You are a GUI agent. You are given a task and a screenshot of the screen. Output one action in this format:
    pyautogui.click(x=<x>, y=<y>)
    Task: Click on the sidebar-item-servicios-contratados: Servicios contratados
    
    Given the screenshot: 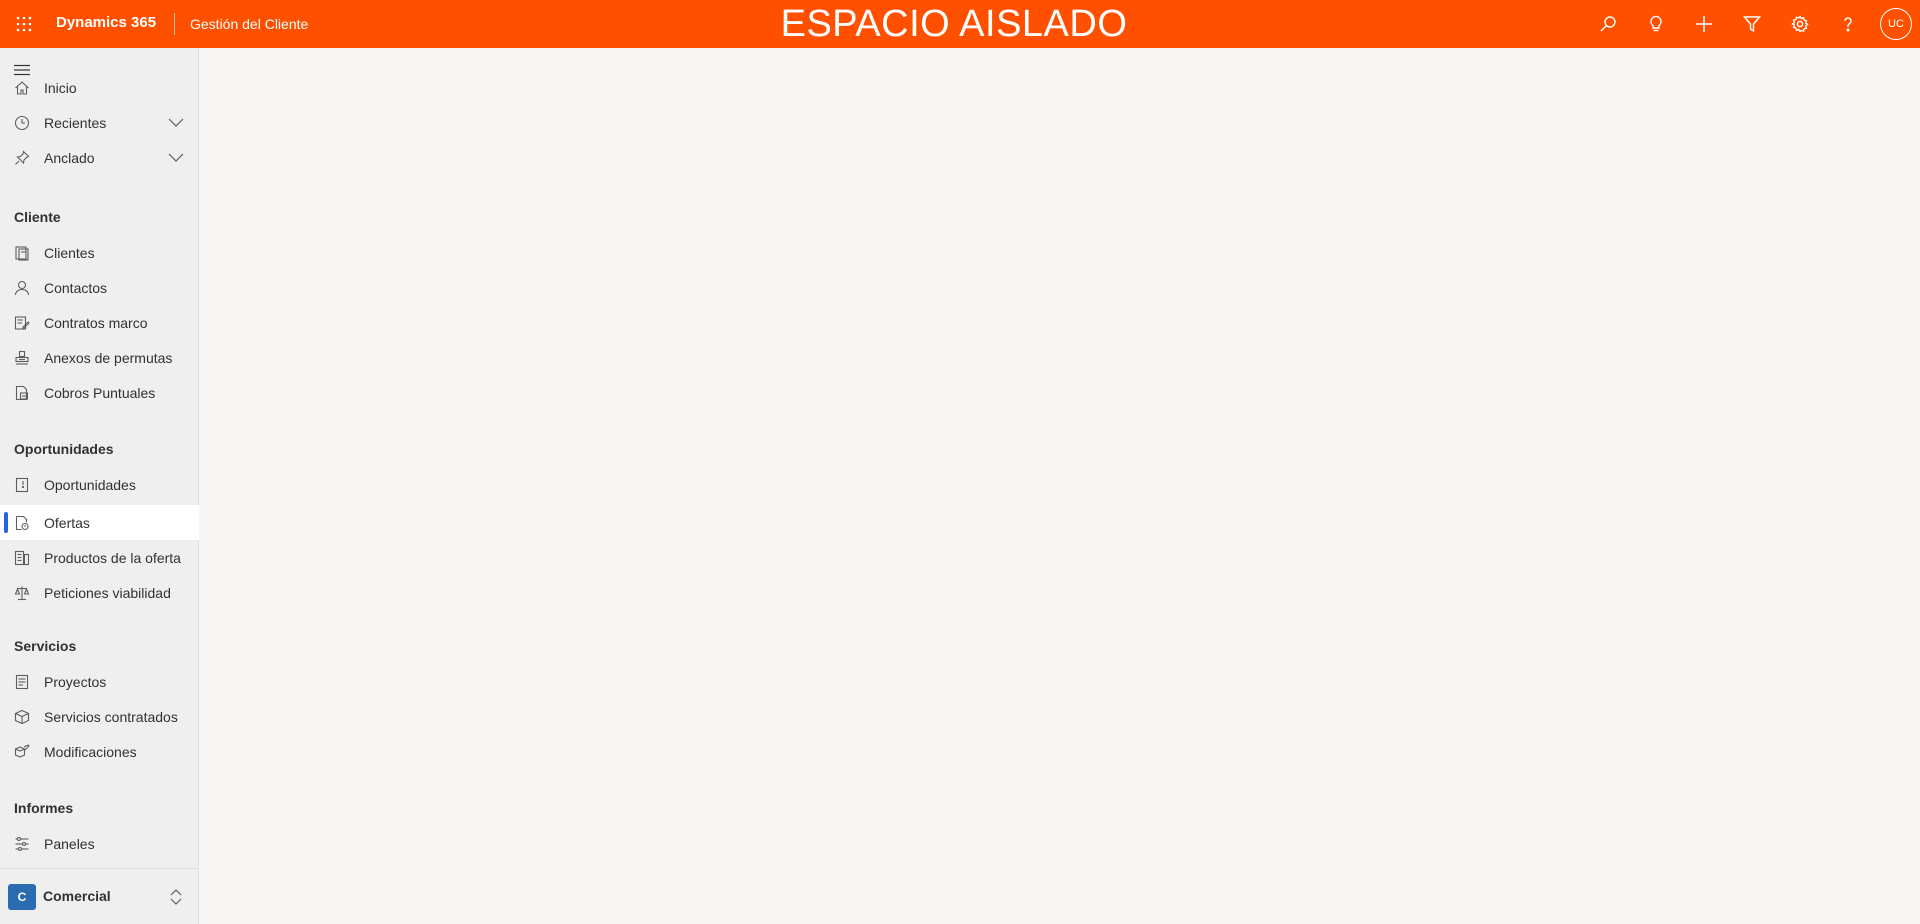 What is the action you would take?
    pyautogui.click(x=99, y=716)
    